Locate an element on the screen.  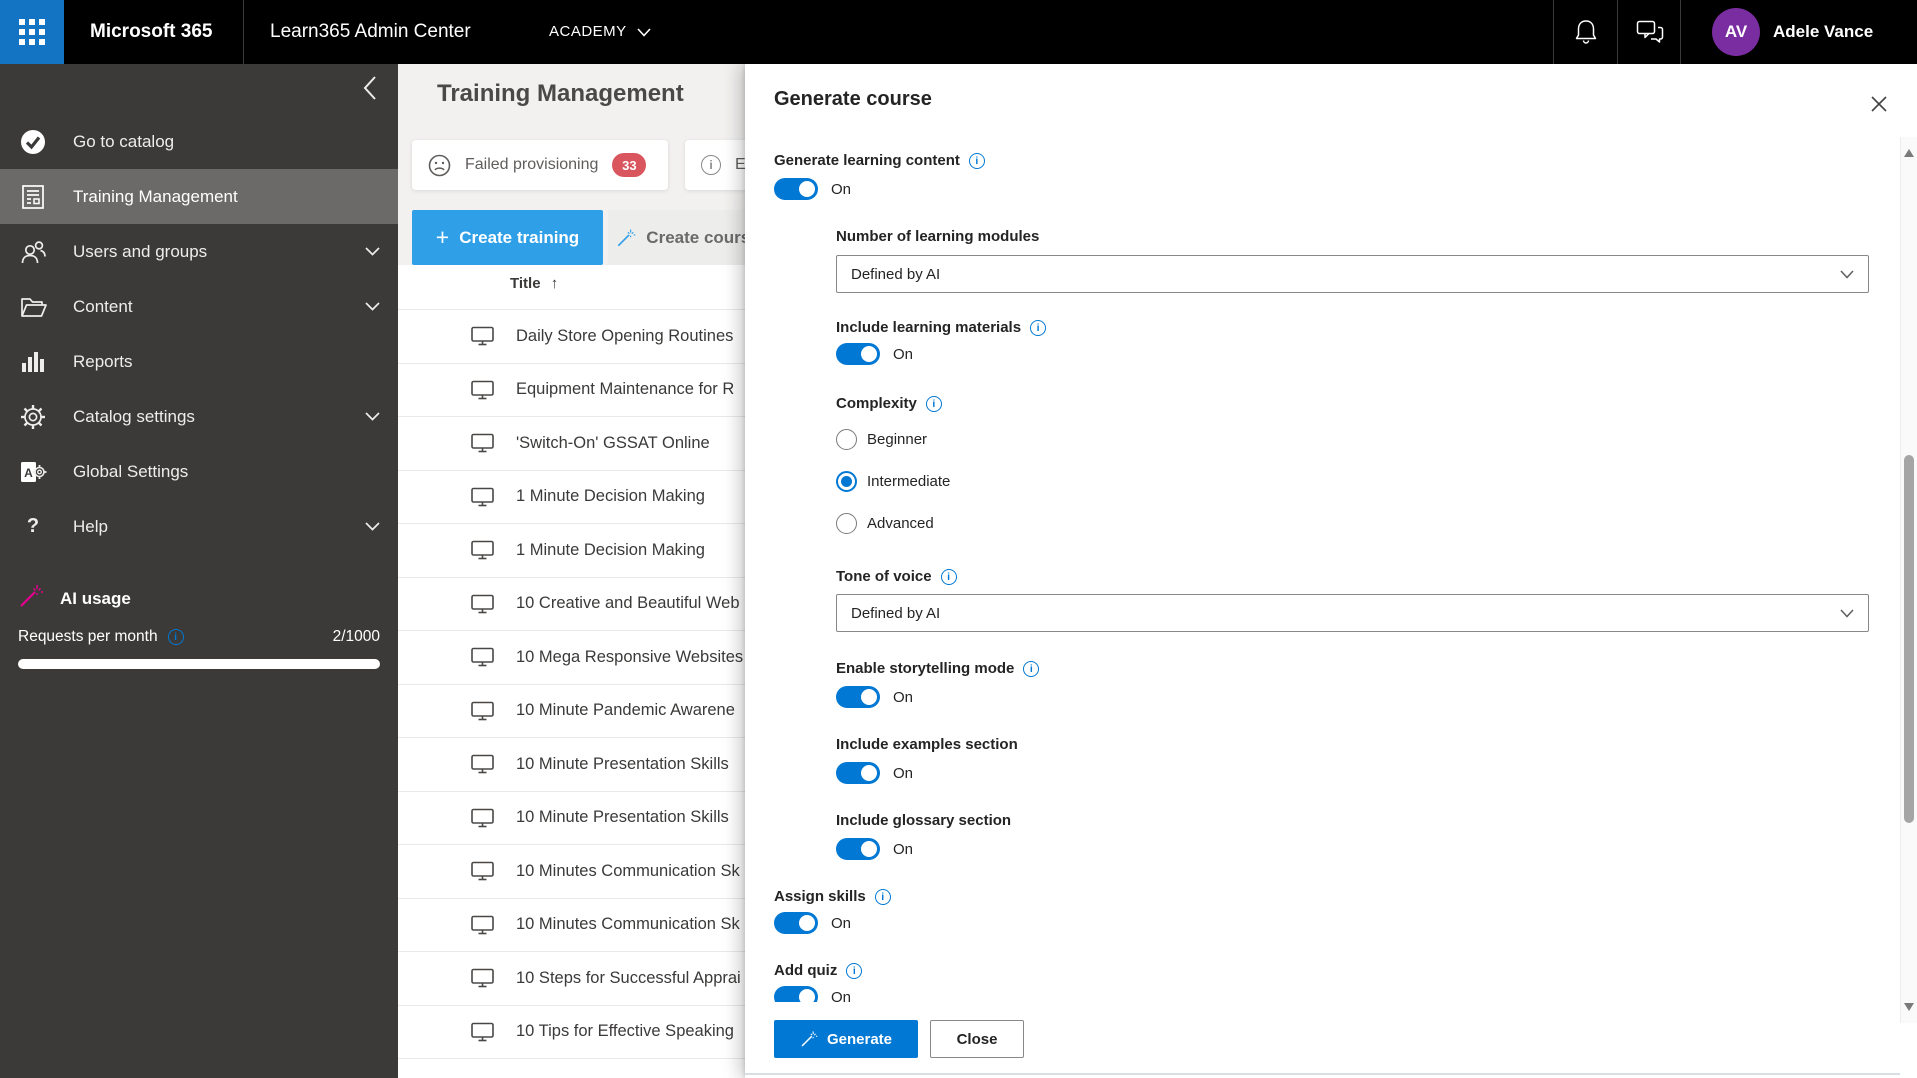
sidebar-item-content: Content is located at coordinates (199, 306).